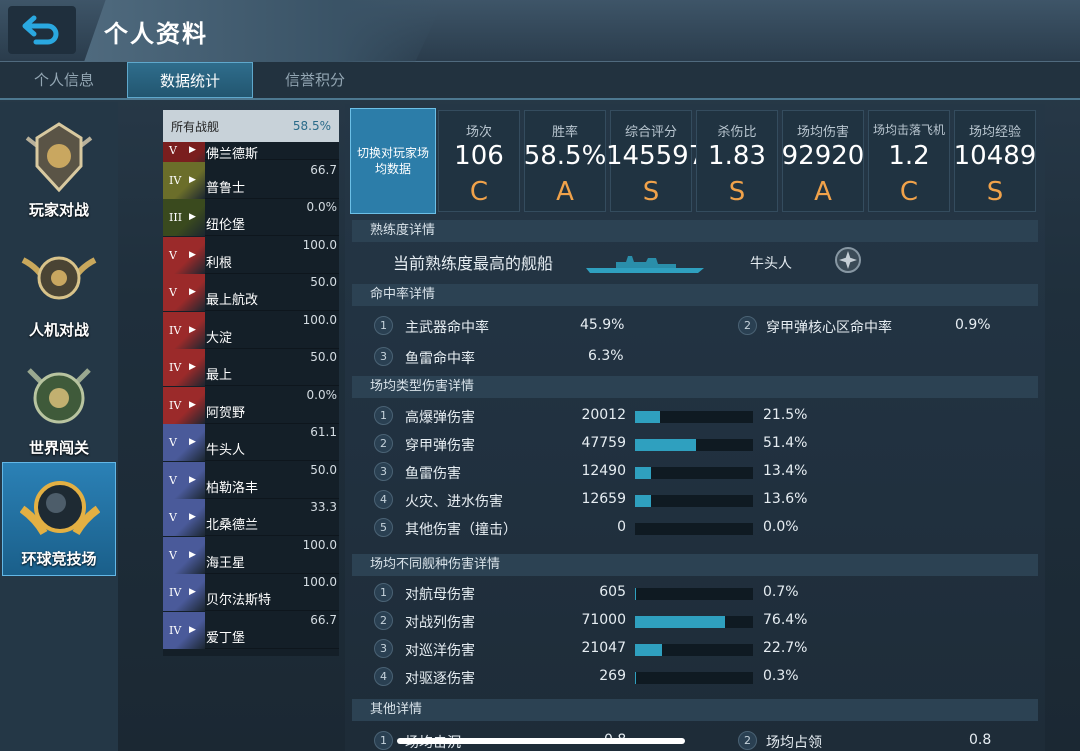 The image size is (1080, 751). I want to click on ship-list-item: III ▶ 纽伦堡 0.0%, so click(251, 217).